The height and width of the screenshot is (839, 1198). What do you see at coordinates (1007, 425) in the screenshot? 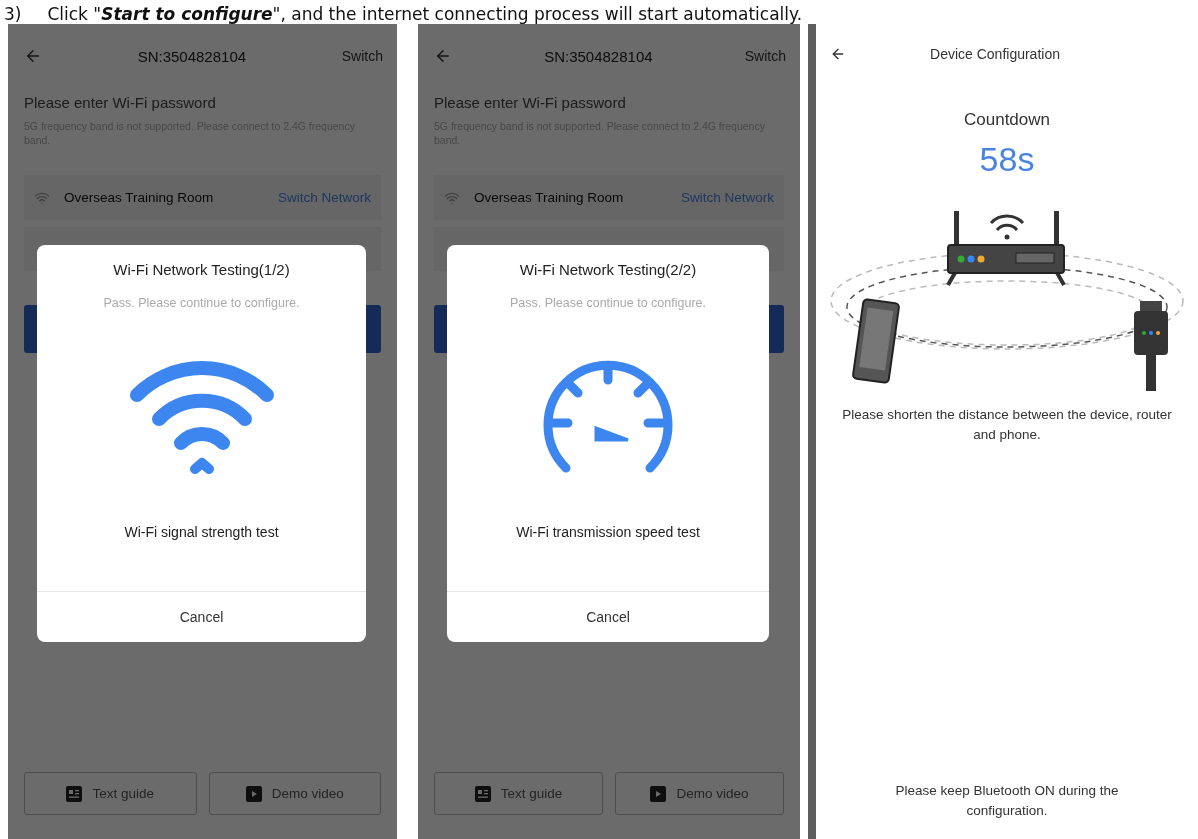
I see `distance-tip: Please shorten the distance between the device, router and phone.` at bounding box center [1007, 425].